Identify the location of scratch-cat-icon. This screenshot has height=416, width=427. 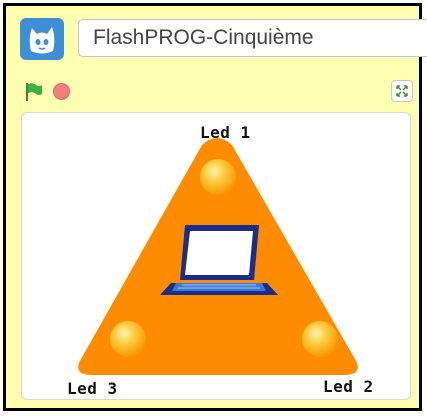
(42, 39).